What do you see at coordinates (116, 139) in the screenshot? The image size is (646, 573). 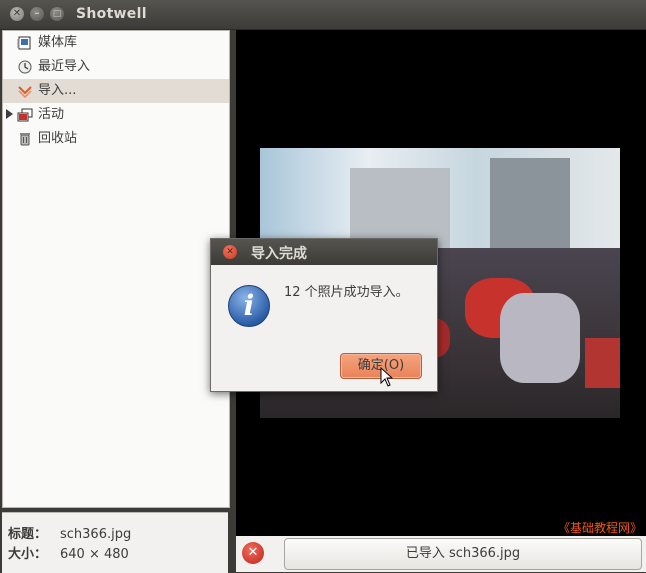 I see `sidebar-item-trash: 回收站` at bounding box center [116, 139].